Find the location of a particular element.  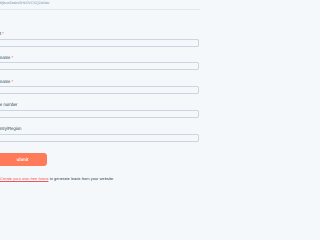

field-label-phone-number: e number is located at coordinates (9, 104).